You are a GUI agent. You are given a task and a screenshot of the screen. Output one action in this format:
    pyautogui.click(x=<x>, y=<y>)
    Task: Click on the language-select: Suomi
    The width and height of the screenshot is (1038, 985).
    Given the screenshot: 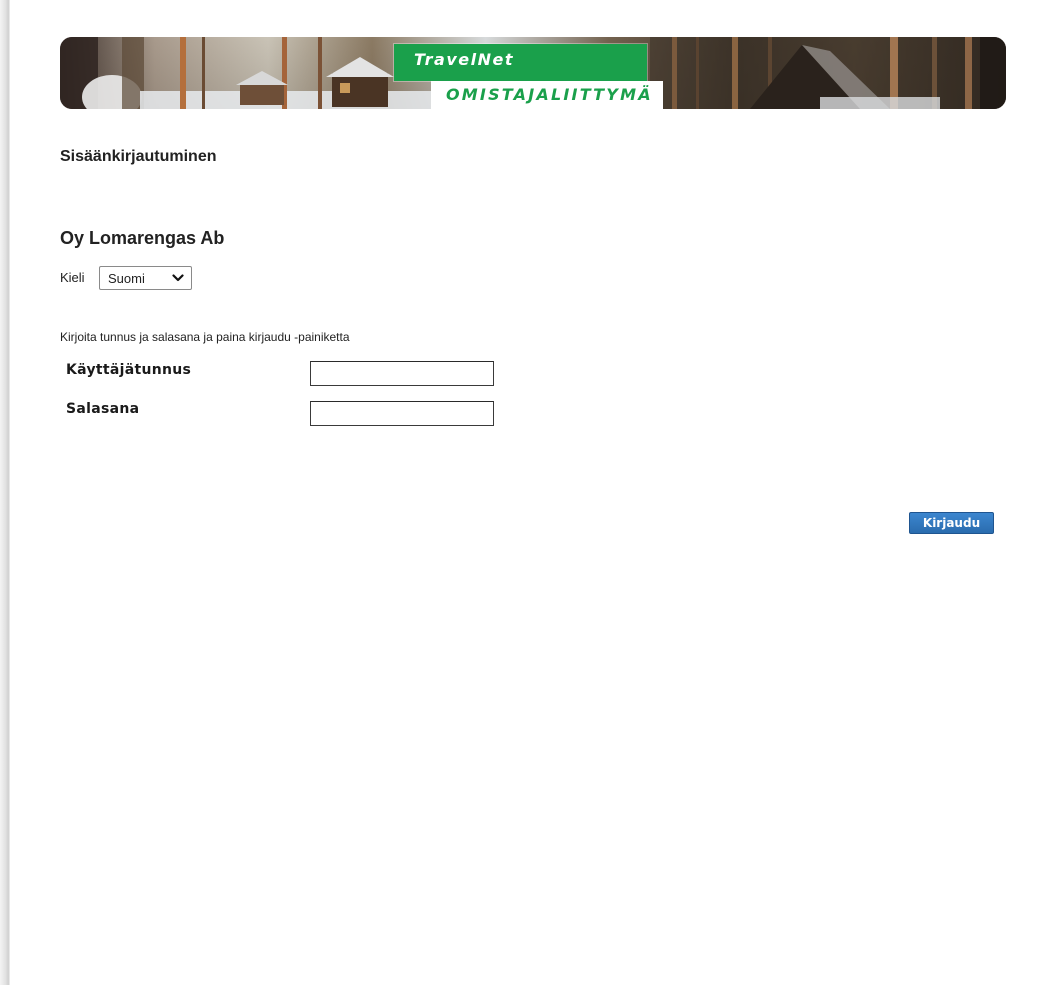 What is the action you would take?
    pyautogui.click(x=145, y=278)
    